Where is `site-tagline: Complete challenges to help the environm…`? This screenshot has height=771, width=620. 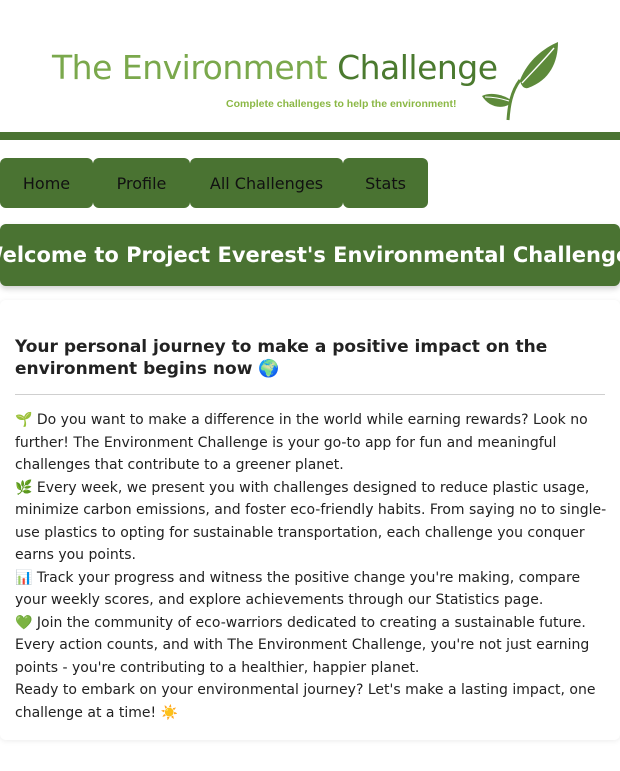
site-tagline: Complete challenges to help the environm… is located at coordinates (341, 104).